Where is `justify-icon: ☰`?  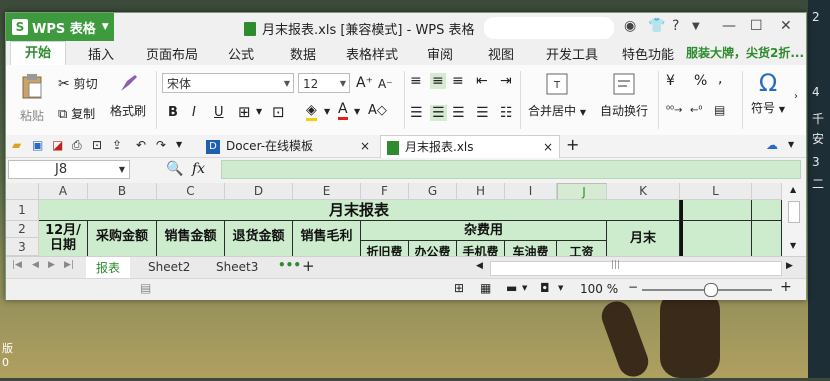 justify-icon: ☰ is located at coordinates (482, 113).